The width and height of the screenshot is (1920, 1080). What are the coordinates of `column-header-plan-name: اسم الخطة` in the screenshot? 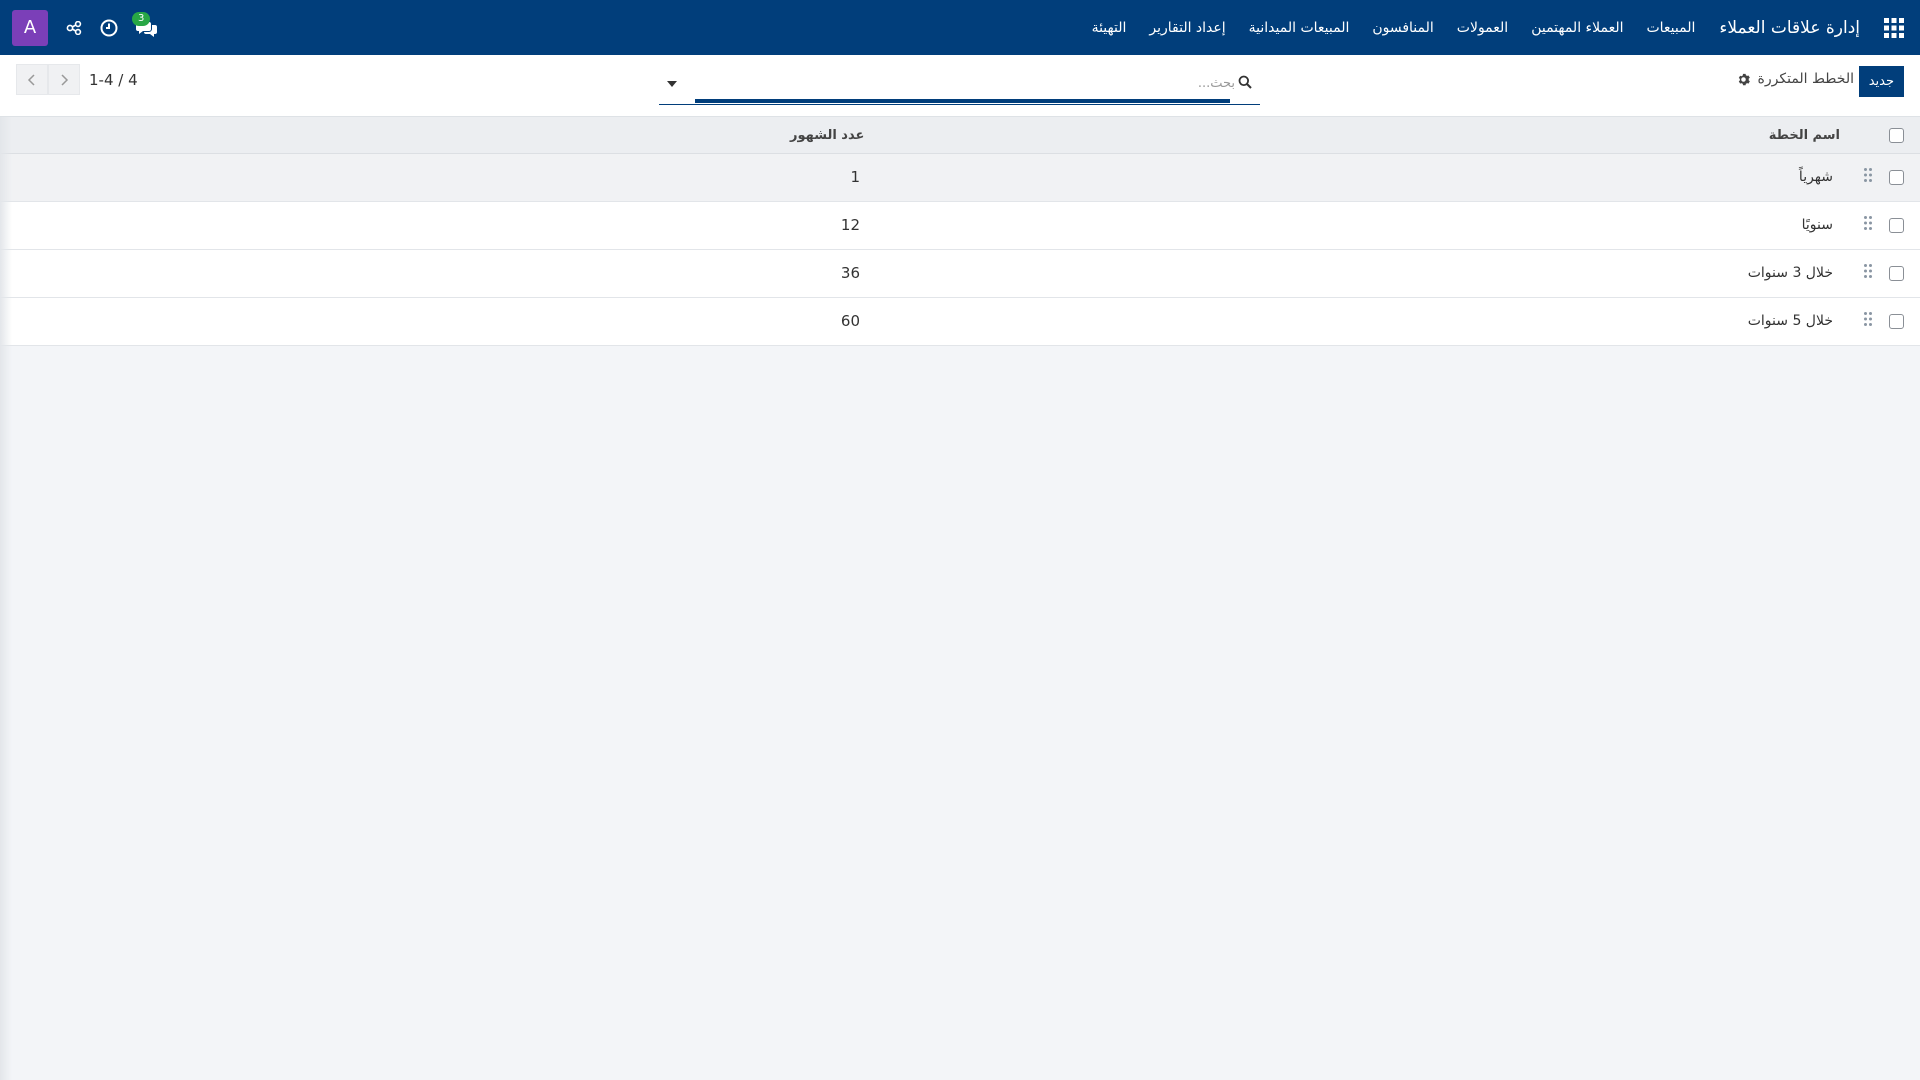 It's located at (1804, 135).